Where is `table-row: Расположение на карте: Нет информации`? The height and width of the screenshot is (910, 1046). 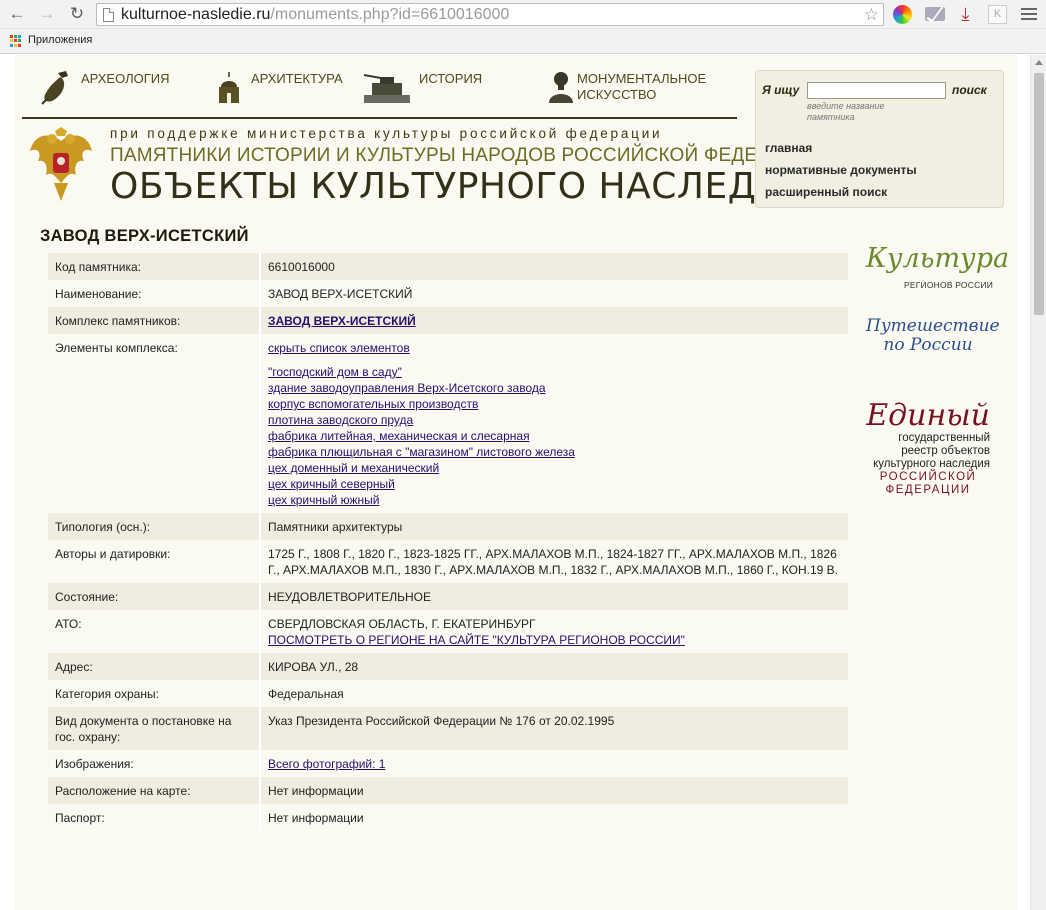
table-row: Расположение на карте: Нет информации is located at coordinates (448, 790).